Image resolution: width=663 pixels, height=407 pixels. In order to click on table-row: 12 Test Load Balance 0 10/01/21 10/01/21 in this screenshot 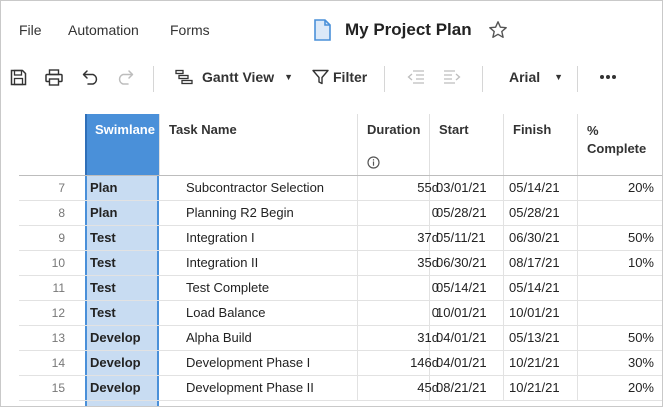, I will do `click(340, 313)`.